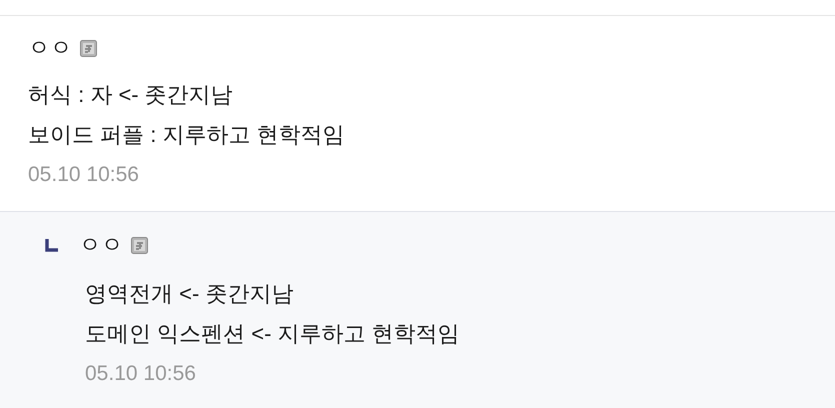 This screenshot has width=835, height=408. Describe the element at coordinates (187, 135) in the screenshot. I see `comment-text: 보이드 퍼플 : 지루하고 현학적임` at that location.